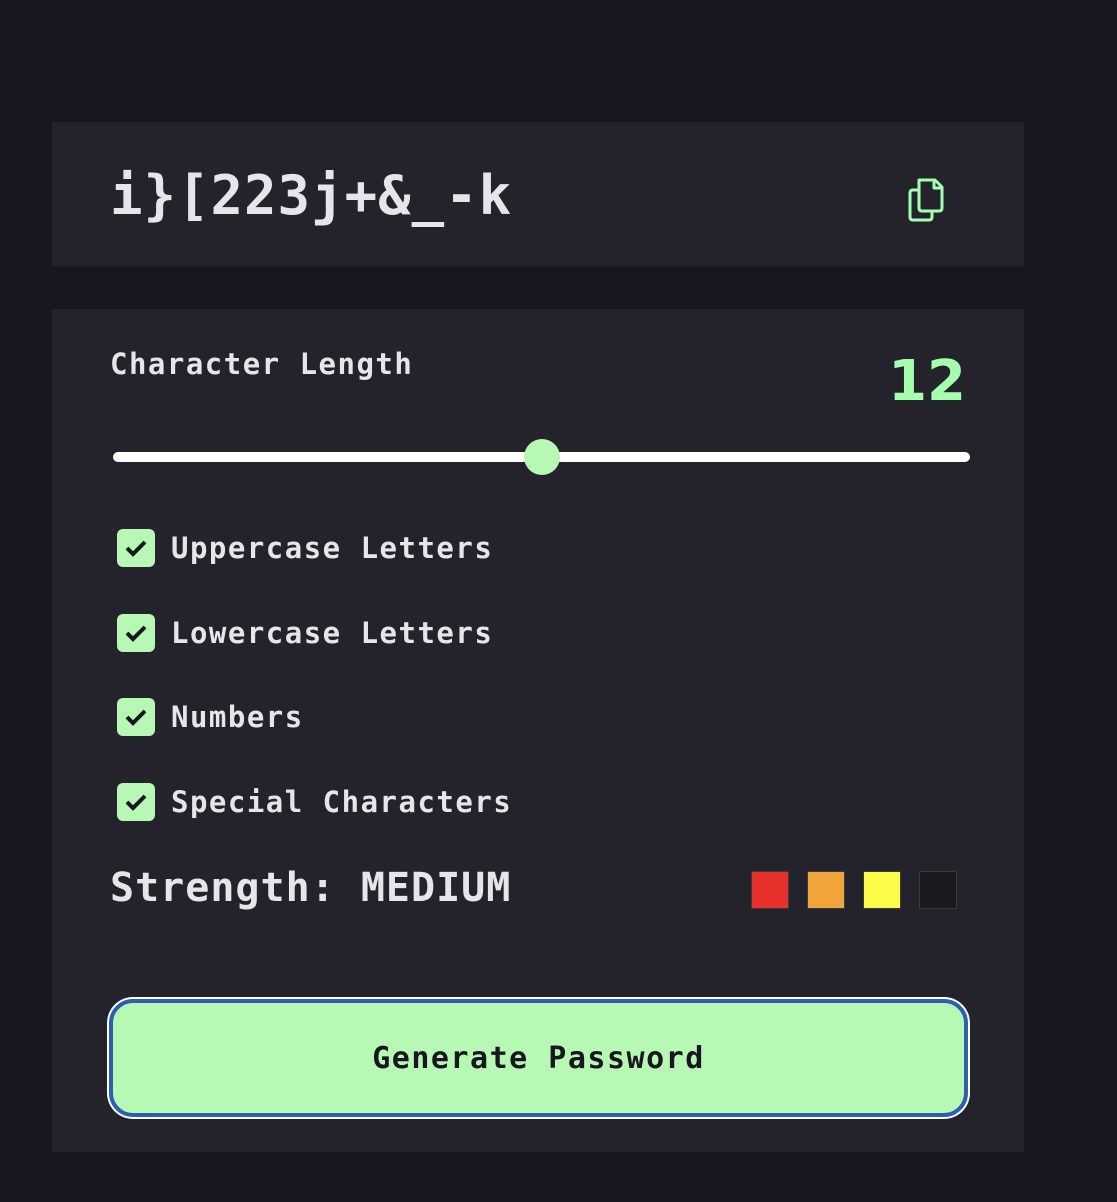 The image size is (1117, 1202). What do you see at coordinates (541, 457) in the screenshot?
I see `length-slider-thumb` at bounding box center [541, 457].